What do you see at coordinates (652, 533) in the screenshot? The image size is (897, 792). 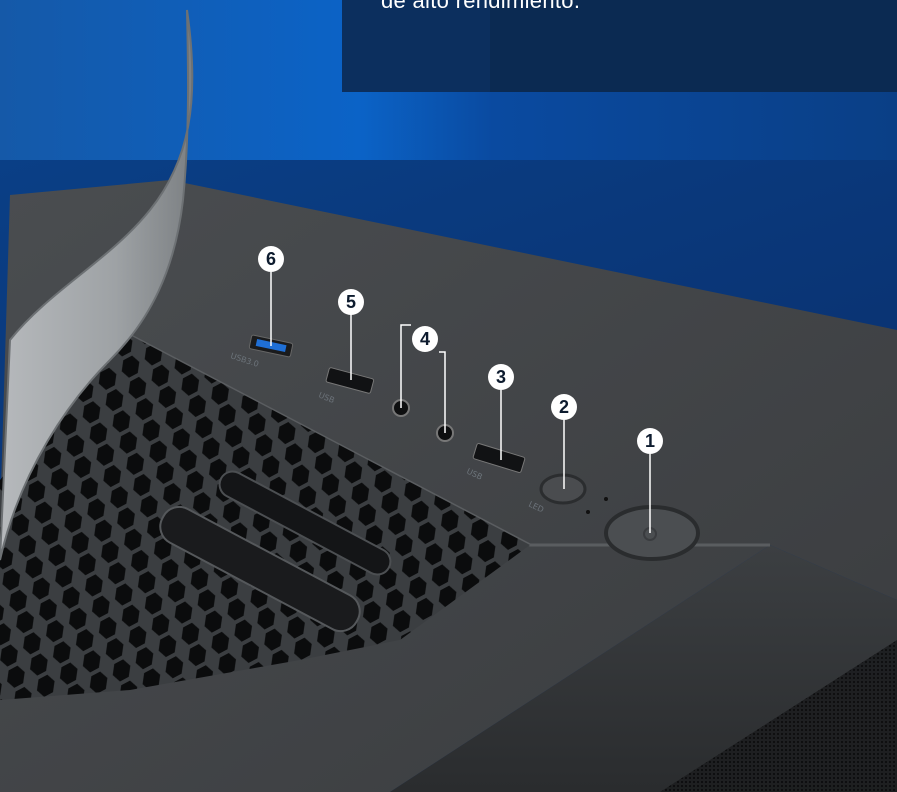 I see `power-button` at bounding box center [652, 533].